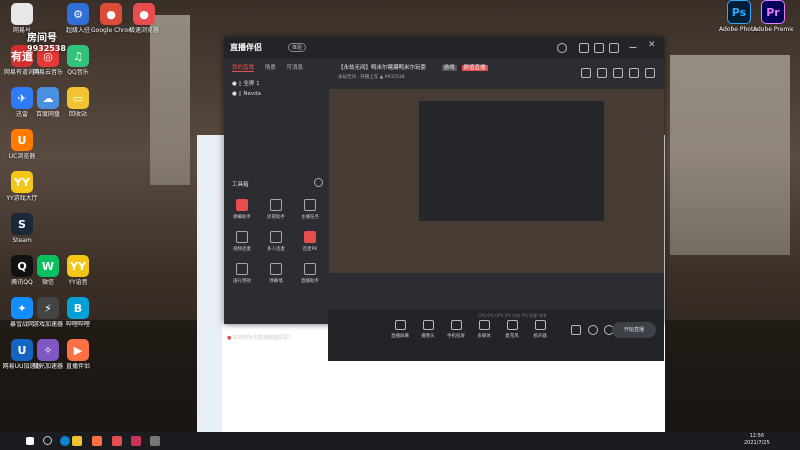 The image size is (800, 450). I want to click on bottom-tool: 直播屏幕, so click(400, 329).